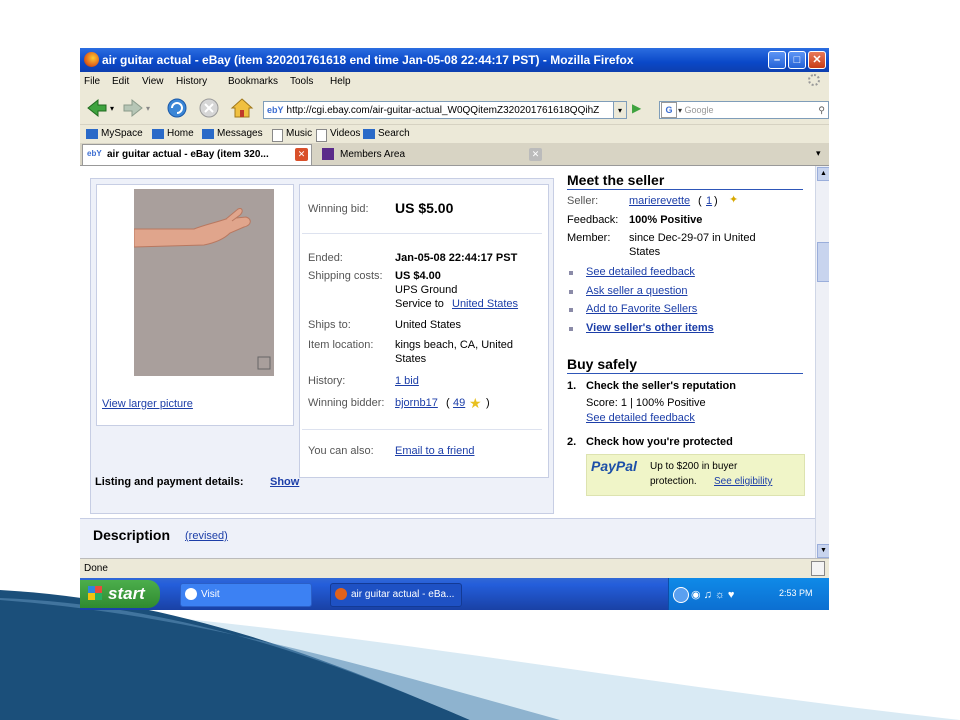  What do you see at coordinates (422, 233) in the screenshot?
I see `details-divider` at bounding box center [422, 233].